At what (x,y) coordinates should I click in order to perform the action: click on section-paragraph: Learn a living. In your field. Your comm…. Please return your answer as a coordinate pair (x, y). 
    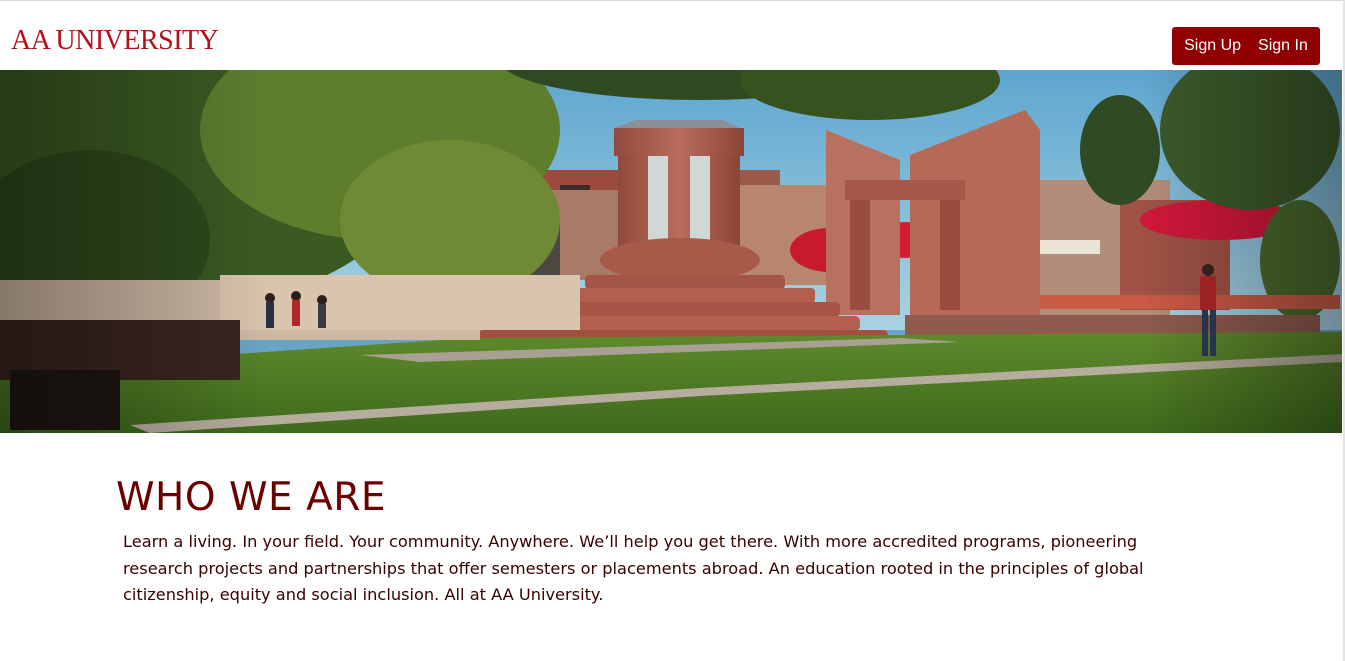
    Looking at the image, I should click on (633, 568).